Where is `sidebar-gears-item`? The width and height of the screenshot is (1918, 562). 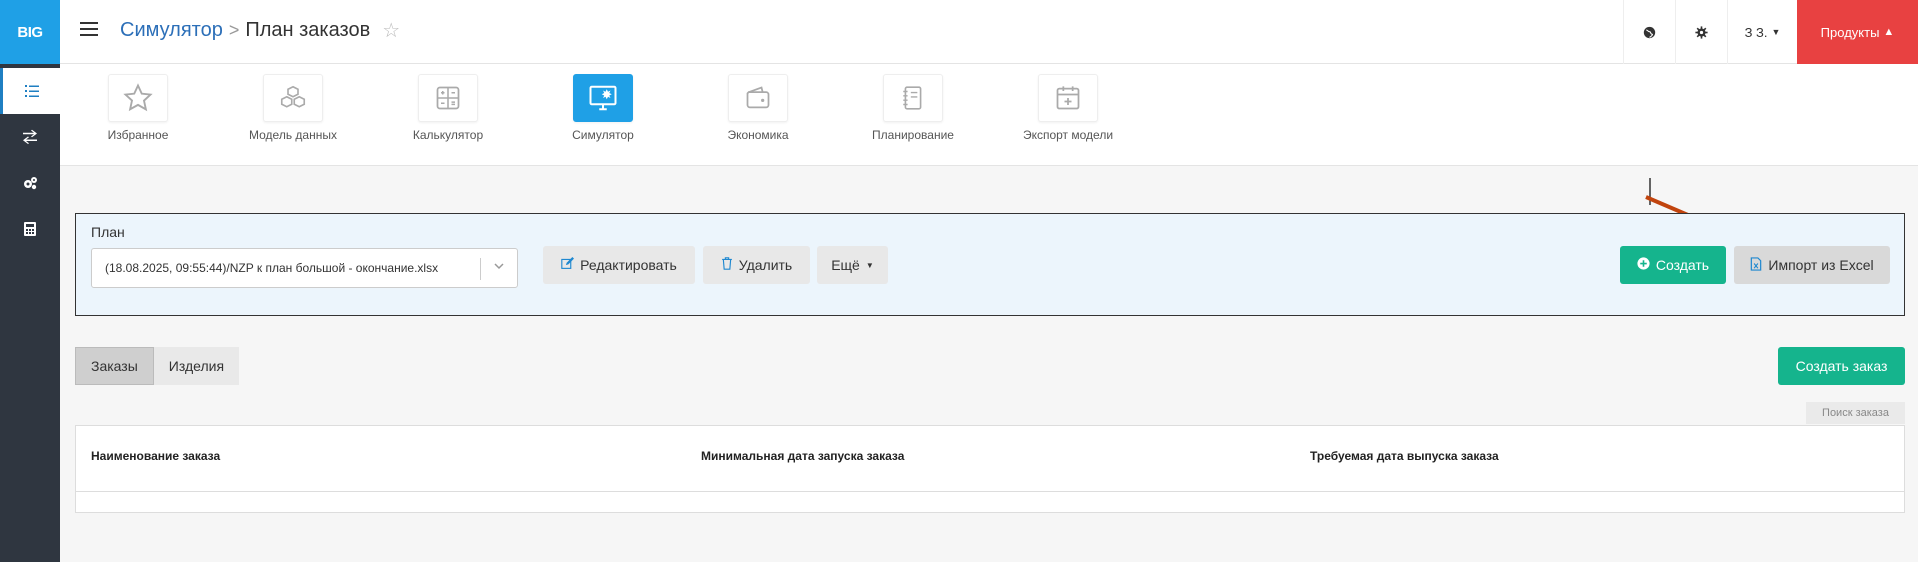 sidebar-gears-item is located at coordinates (30, 183).